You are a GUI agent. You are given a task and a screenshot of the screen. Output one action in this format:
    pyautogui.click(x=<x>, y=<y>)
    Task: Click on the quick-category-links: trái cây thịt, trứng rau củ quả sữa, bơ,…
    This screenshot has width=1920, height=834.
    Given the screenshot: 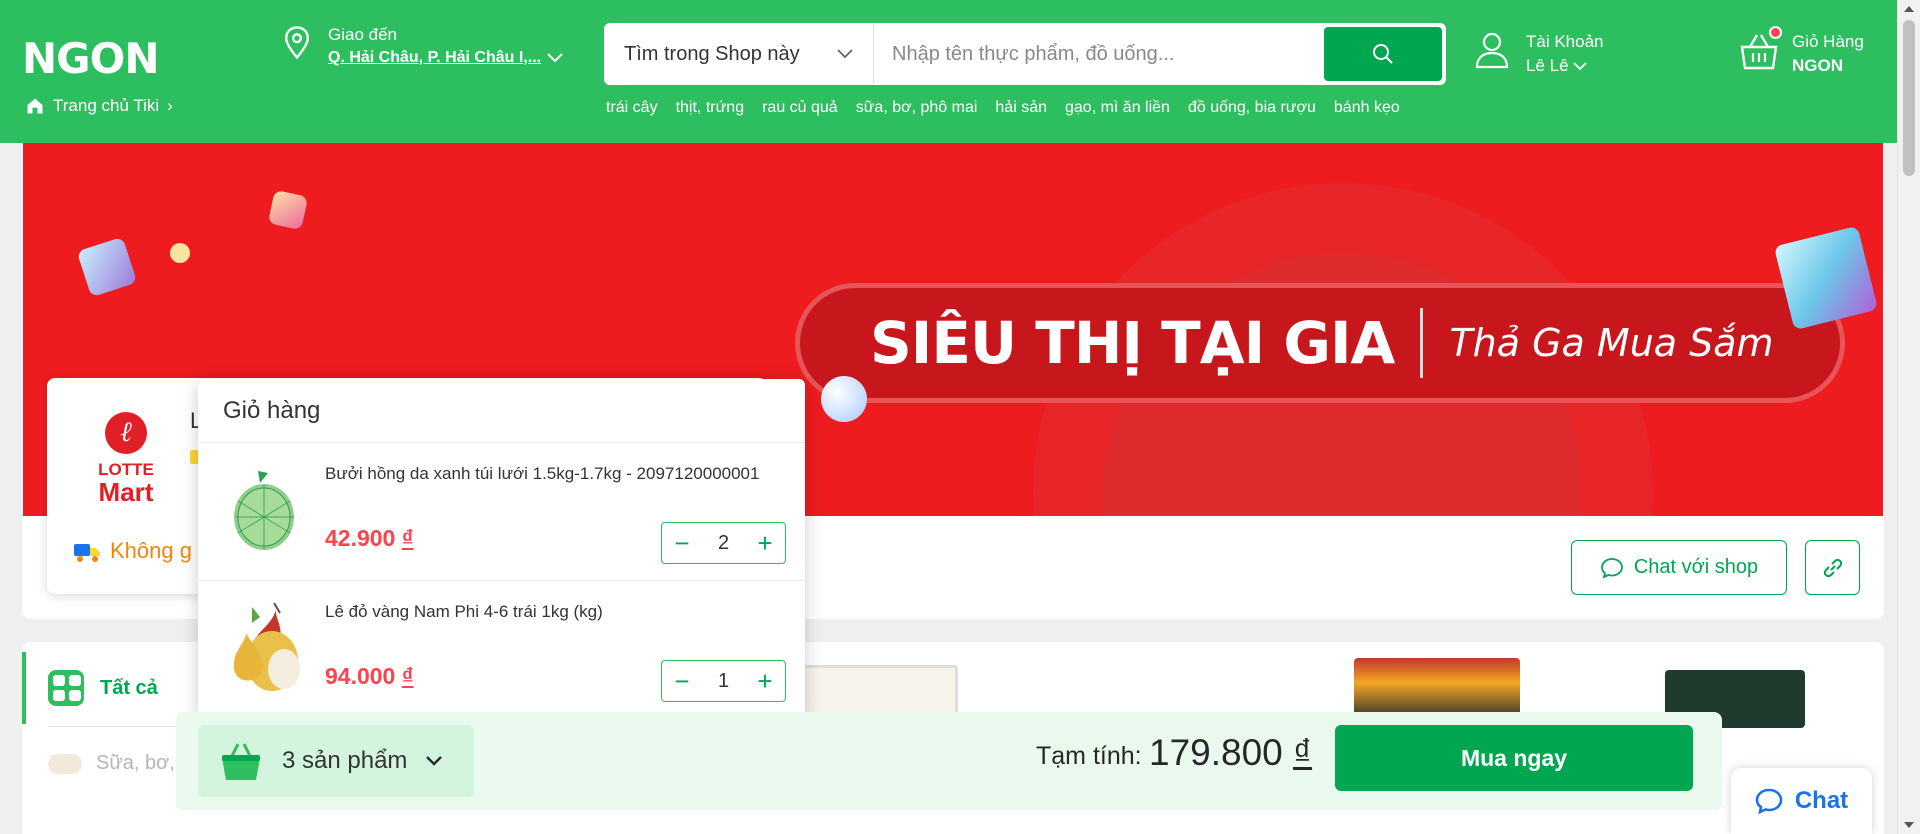 What is the action you would take?
    pyautogui.click(x=1003, y=108)
    